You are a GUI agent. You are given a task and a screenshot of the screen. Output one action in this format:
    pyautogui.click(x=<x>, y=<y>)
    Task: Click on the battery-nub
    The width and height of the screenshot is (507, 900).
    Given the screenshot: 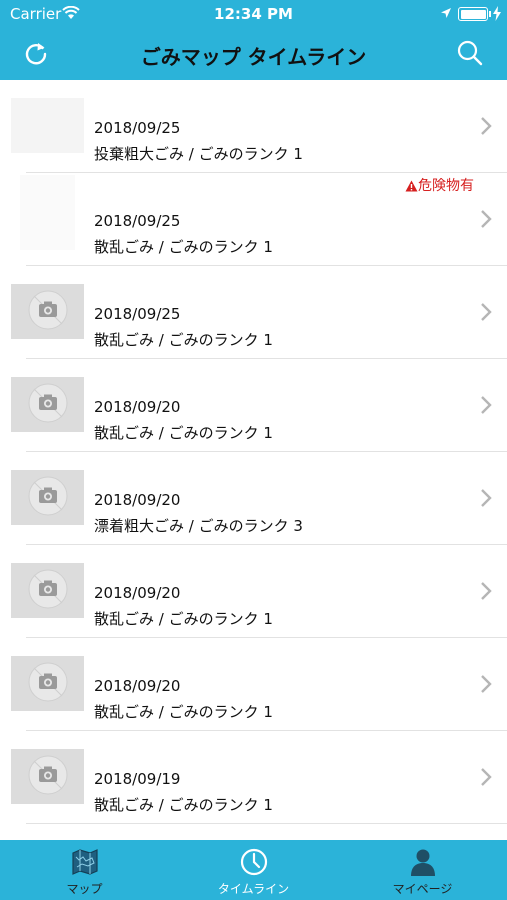 What is the action you would take?
    pyautogui.click(x=490, y=14)
    